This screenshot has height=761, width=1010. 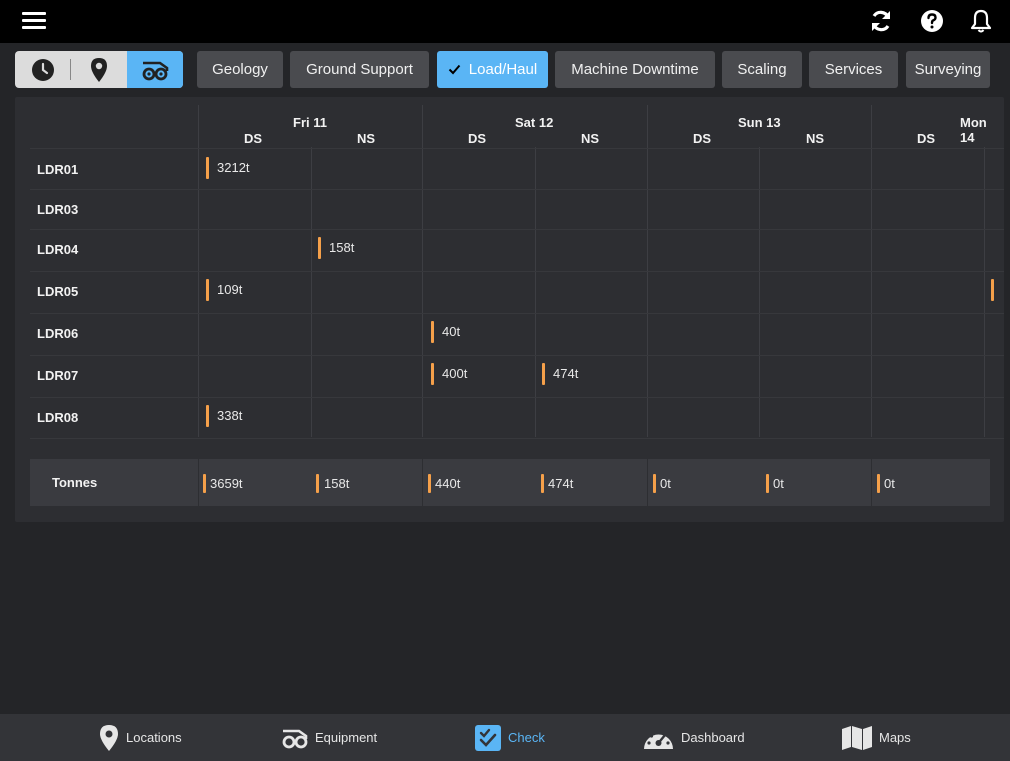 What do you see at coordinates (58, 333) in the screenshot?
I see `loader-row-label: LDR06` at bounding box center [58, 333].